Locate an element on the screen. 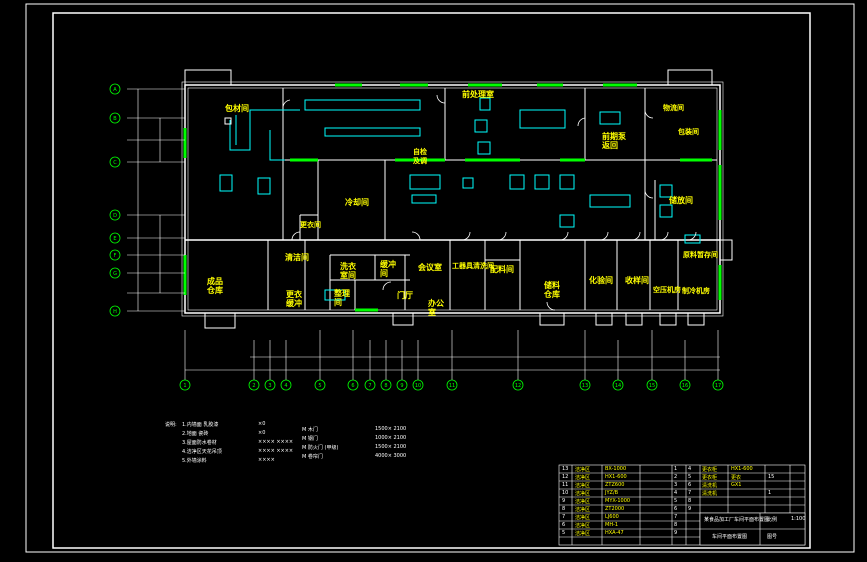  vertical-axis-label: 12 is located at coordinates (518, 386).